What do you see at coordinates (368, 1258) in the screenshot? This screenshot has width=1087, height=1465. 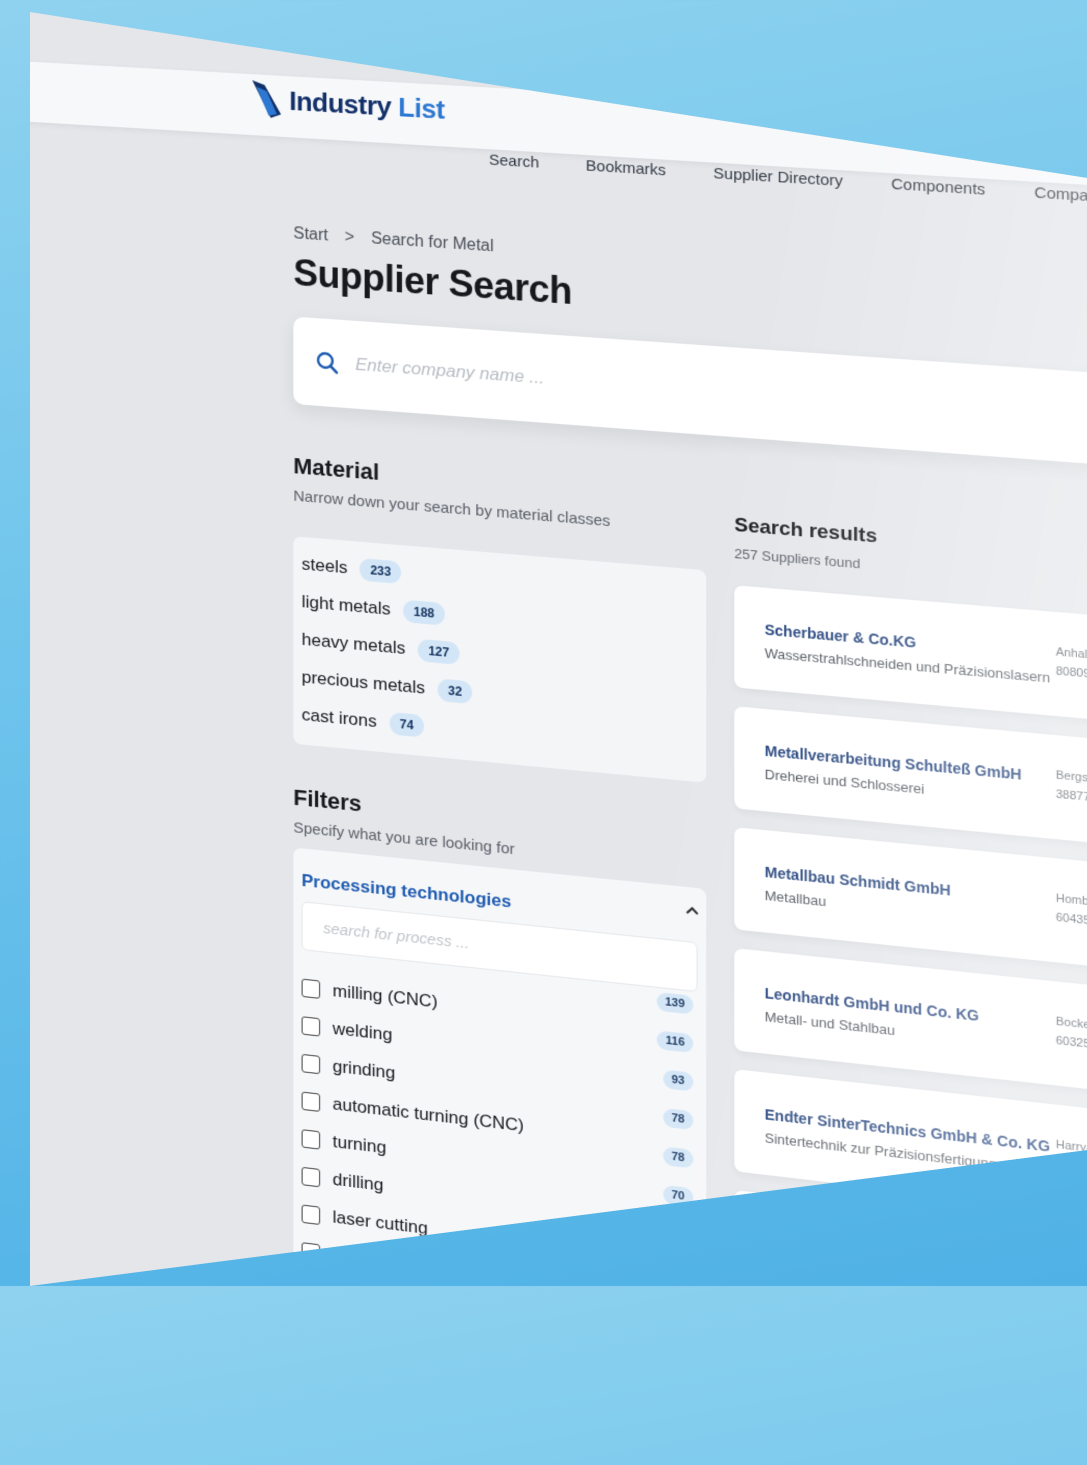 I see `process-label: punching` at bounding box center [368, 1258].